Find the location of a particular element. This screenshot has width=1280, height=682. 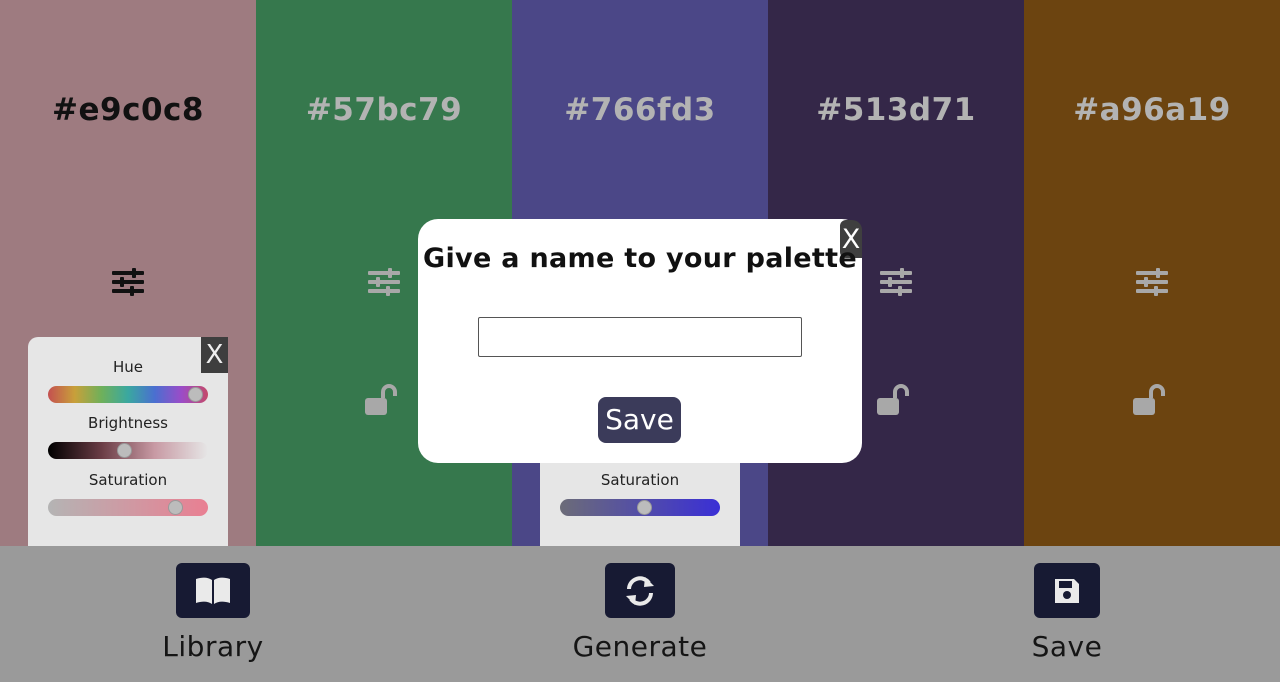

modal-save-button: Save is located at coordinates (639, 420).